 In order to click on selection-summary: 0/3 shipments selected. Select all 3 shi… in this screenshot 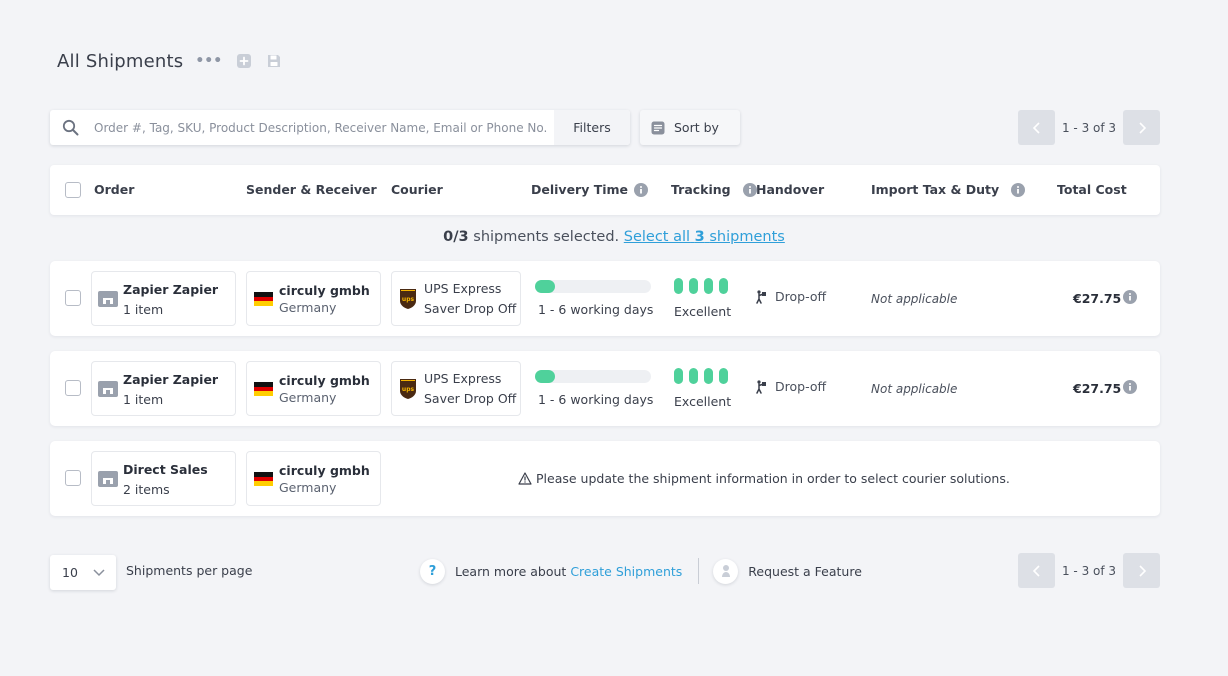, I will do `click(614, 237)`.